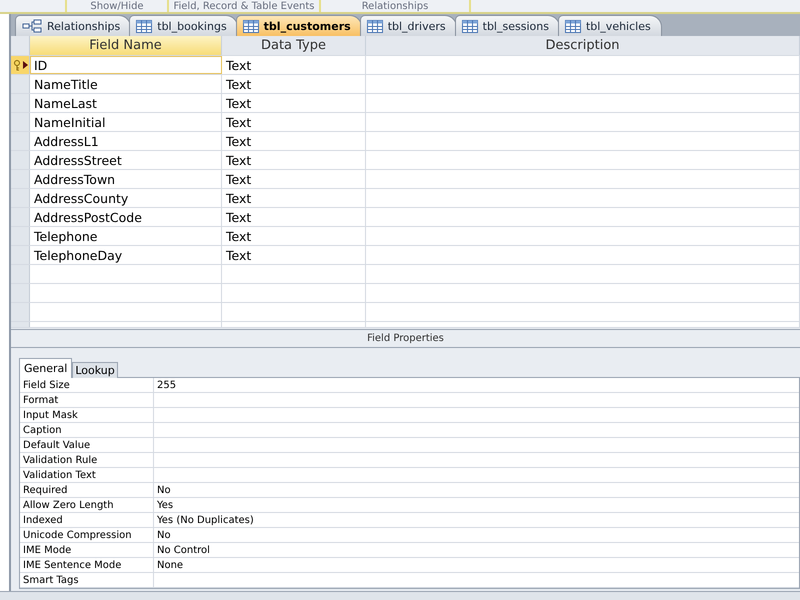 Image resolution: width=800 pixels, height=600 pixels. Describe the element at coordinates (126, 122) in the screenshot. I see `field-name-cell: NameInitial` at that location.